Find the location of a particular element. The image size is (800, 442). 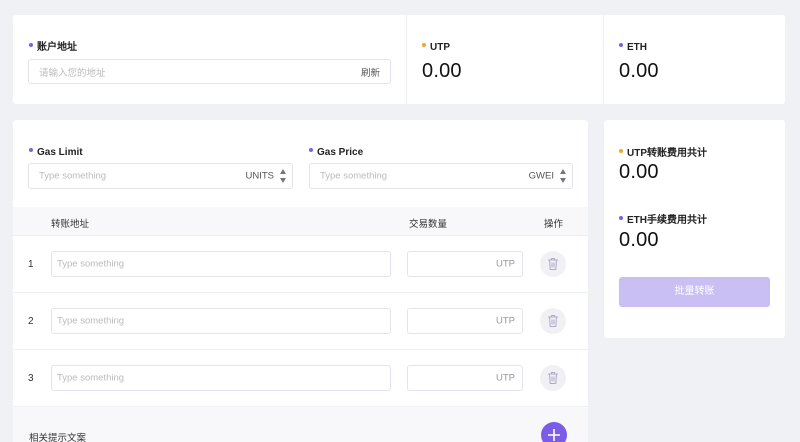

account-address-input: 请输入您的地址 刷新 is located at coordinates (209, 71).